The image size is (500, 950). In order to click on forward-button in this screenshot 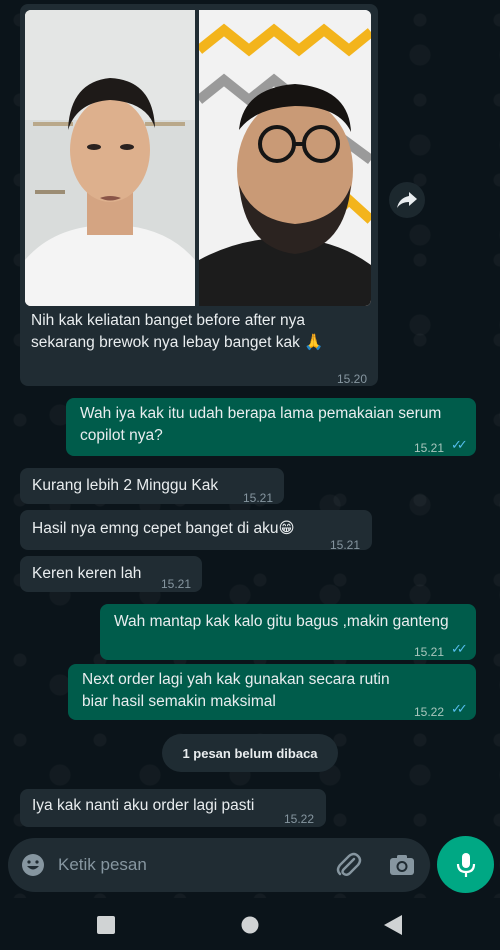, I will do `click(407, 200)`.